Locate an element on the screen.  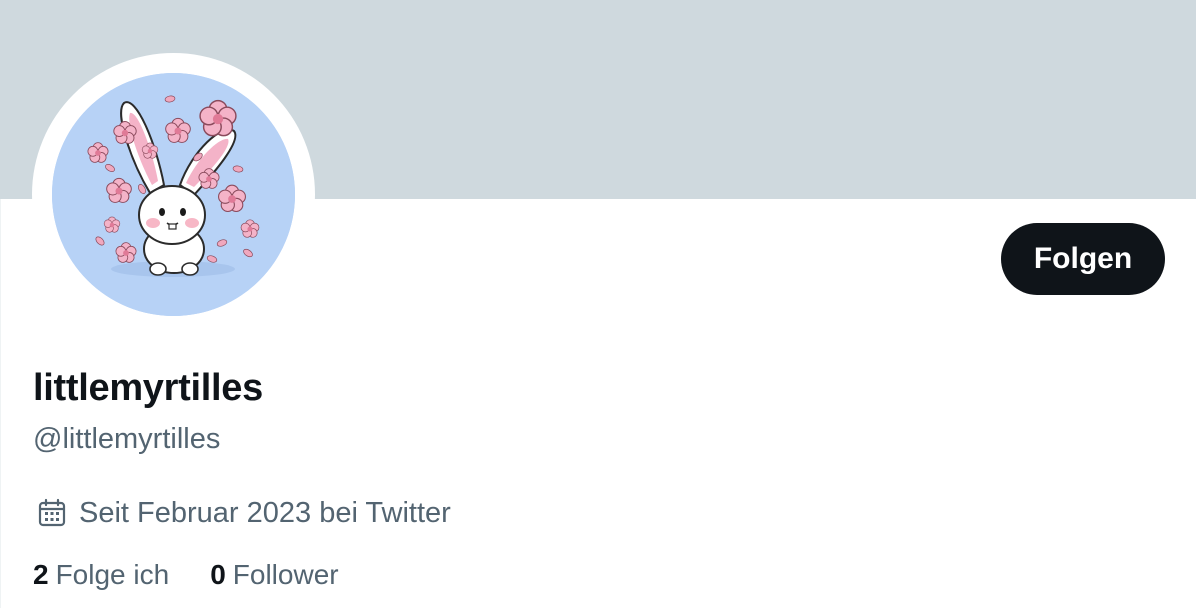
following-label: Folge ich is located at coordinates (112, 574).